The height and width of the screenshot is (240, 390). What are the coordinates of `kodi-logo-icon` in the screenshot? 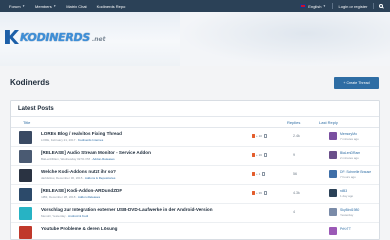 It's located at (12, 37).